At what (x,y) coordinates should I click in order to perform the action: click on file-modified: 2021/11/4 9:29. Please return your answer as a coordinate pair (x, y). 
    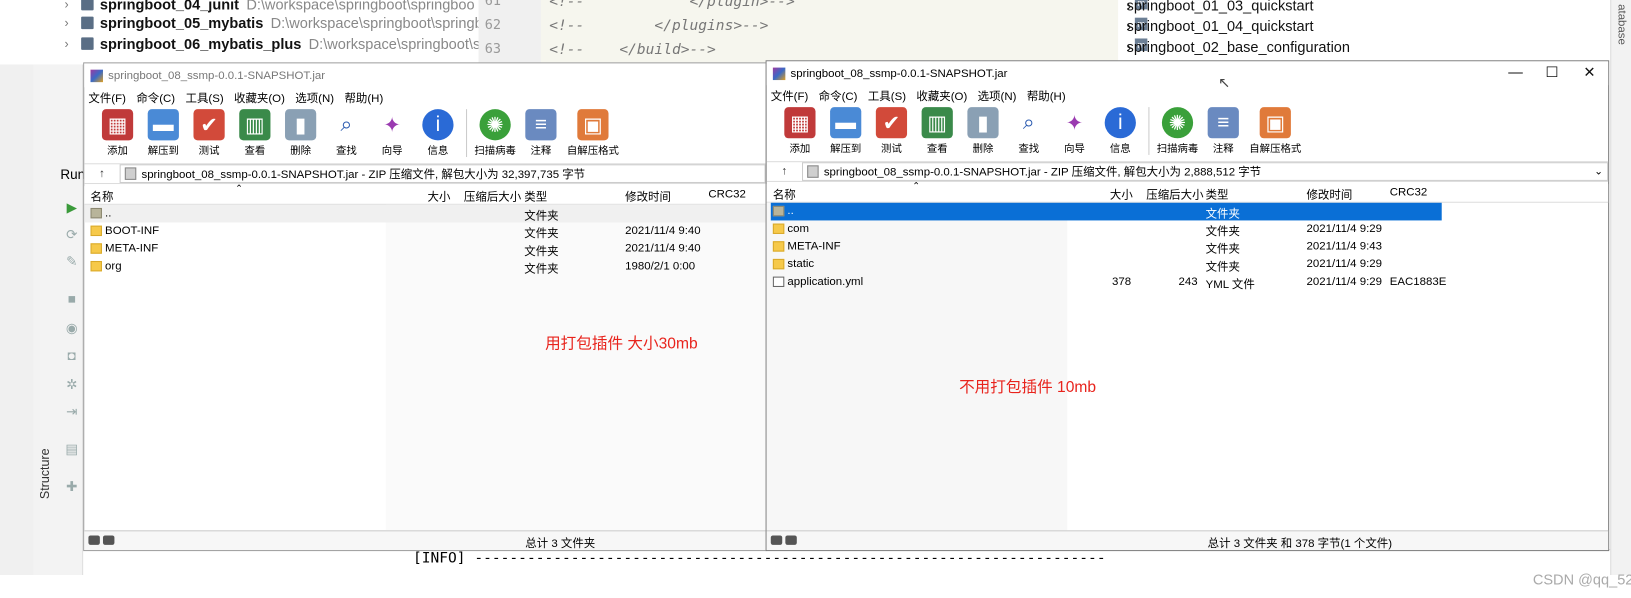
    Looking at the image, I should click on (1344, 264).